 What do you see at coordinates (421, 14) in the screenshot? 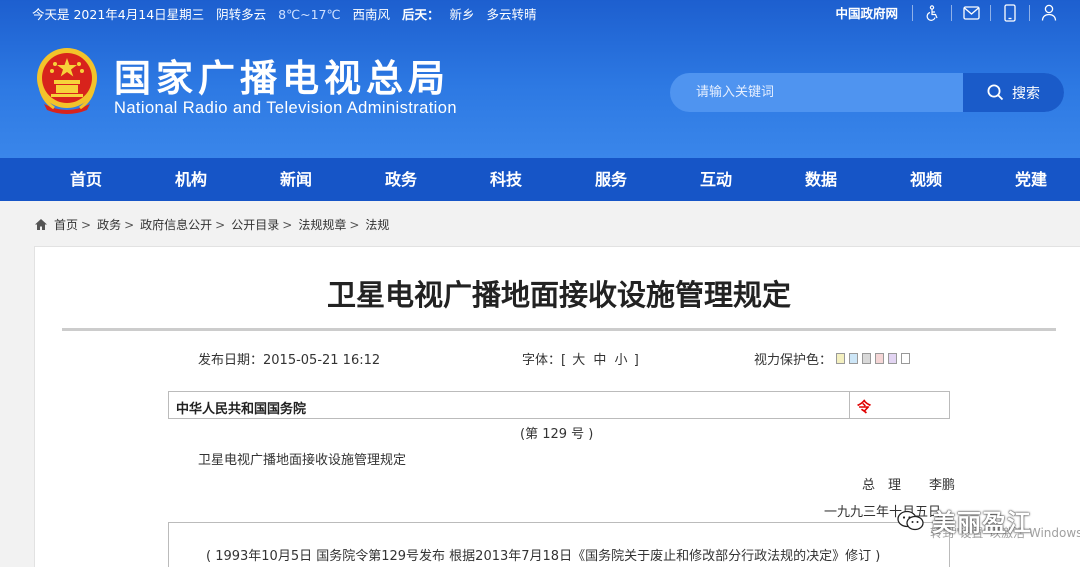
I see `tomorrow-label: 后天：` at bounding box center [421, 14].